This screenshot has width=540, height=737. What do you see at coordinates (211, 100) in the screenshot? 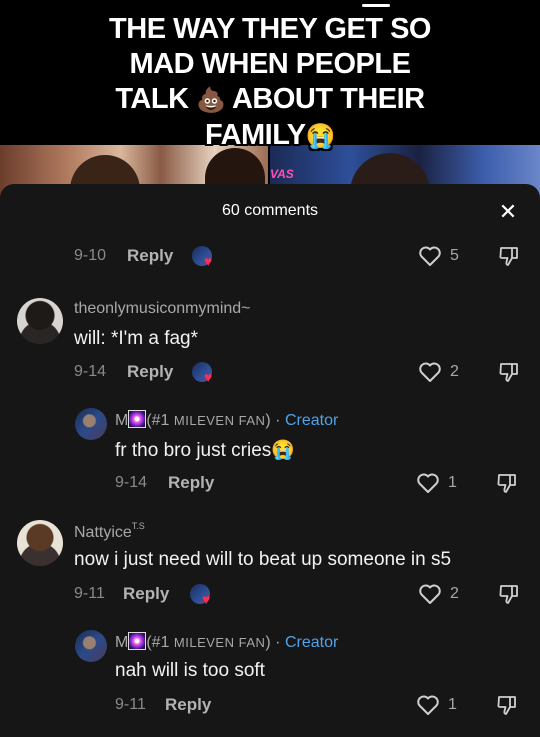
I see `poop-emoji-icon: 💩` at bounding box center [211, 100].